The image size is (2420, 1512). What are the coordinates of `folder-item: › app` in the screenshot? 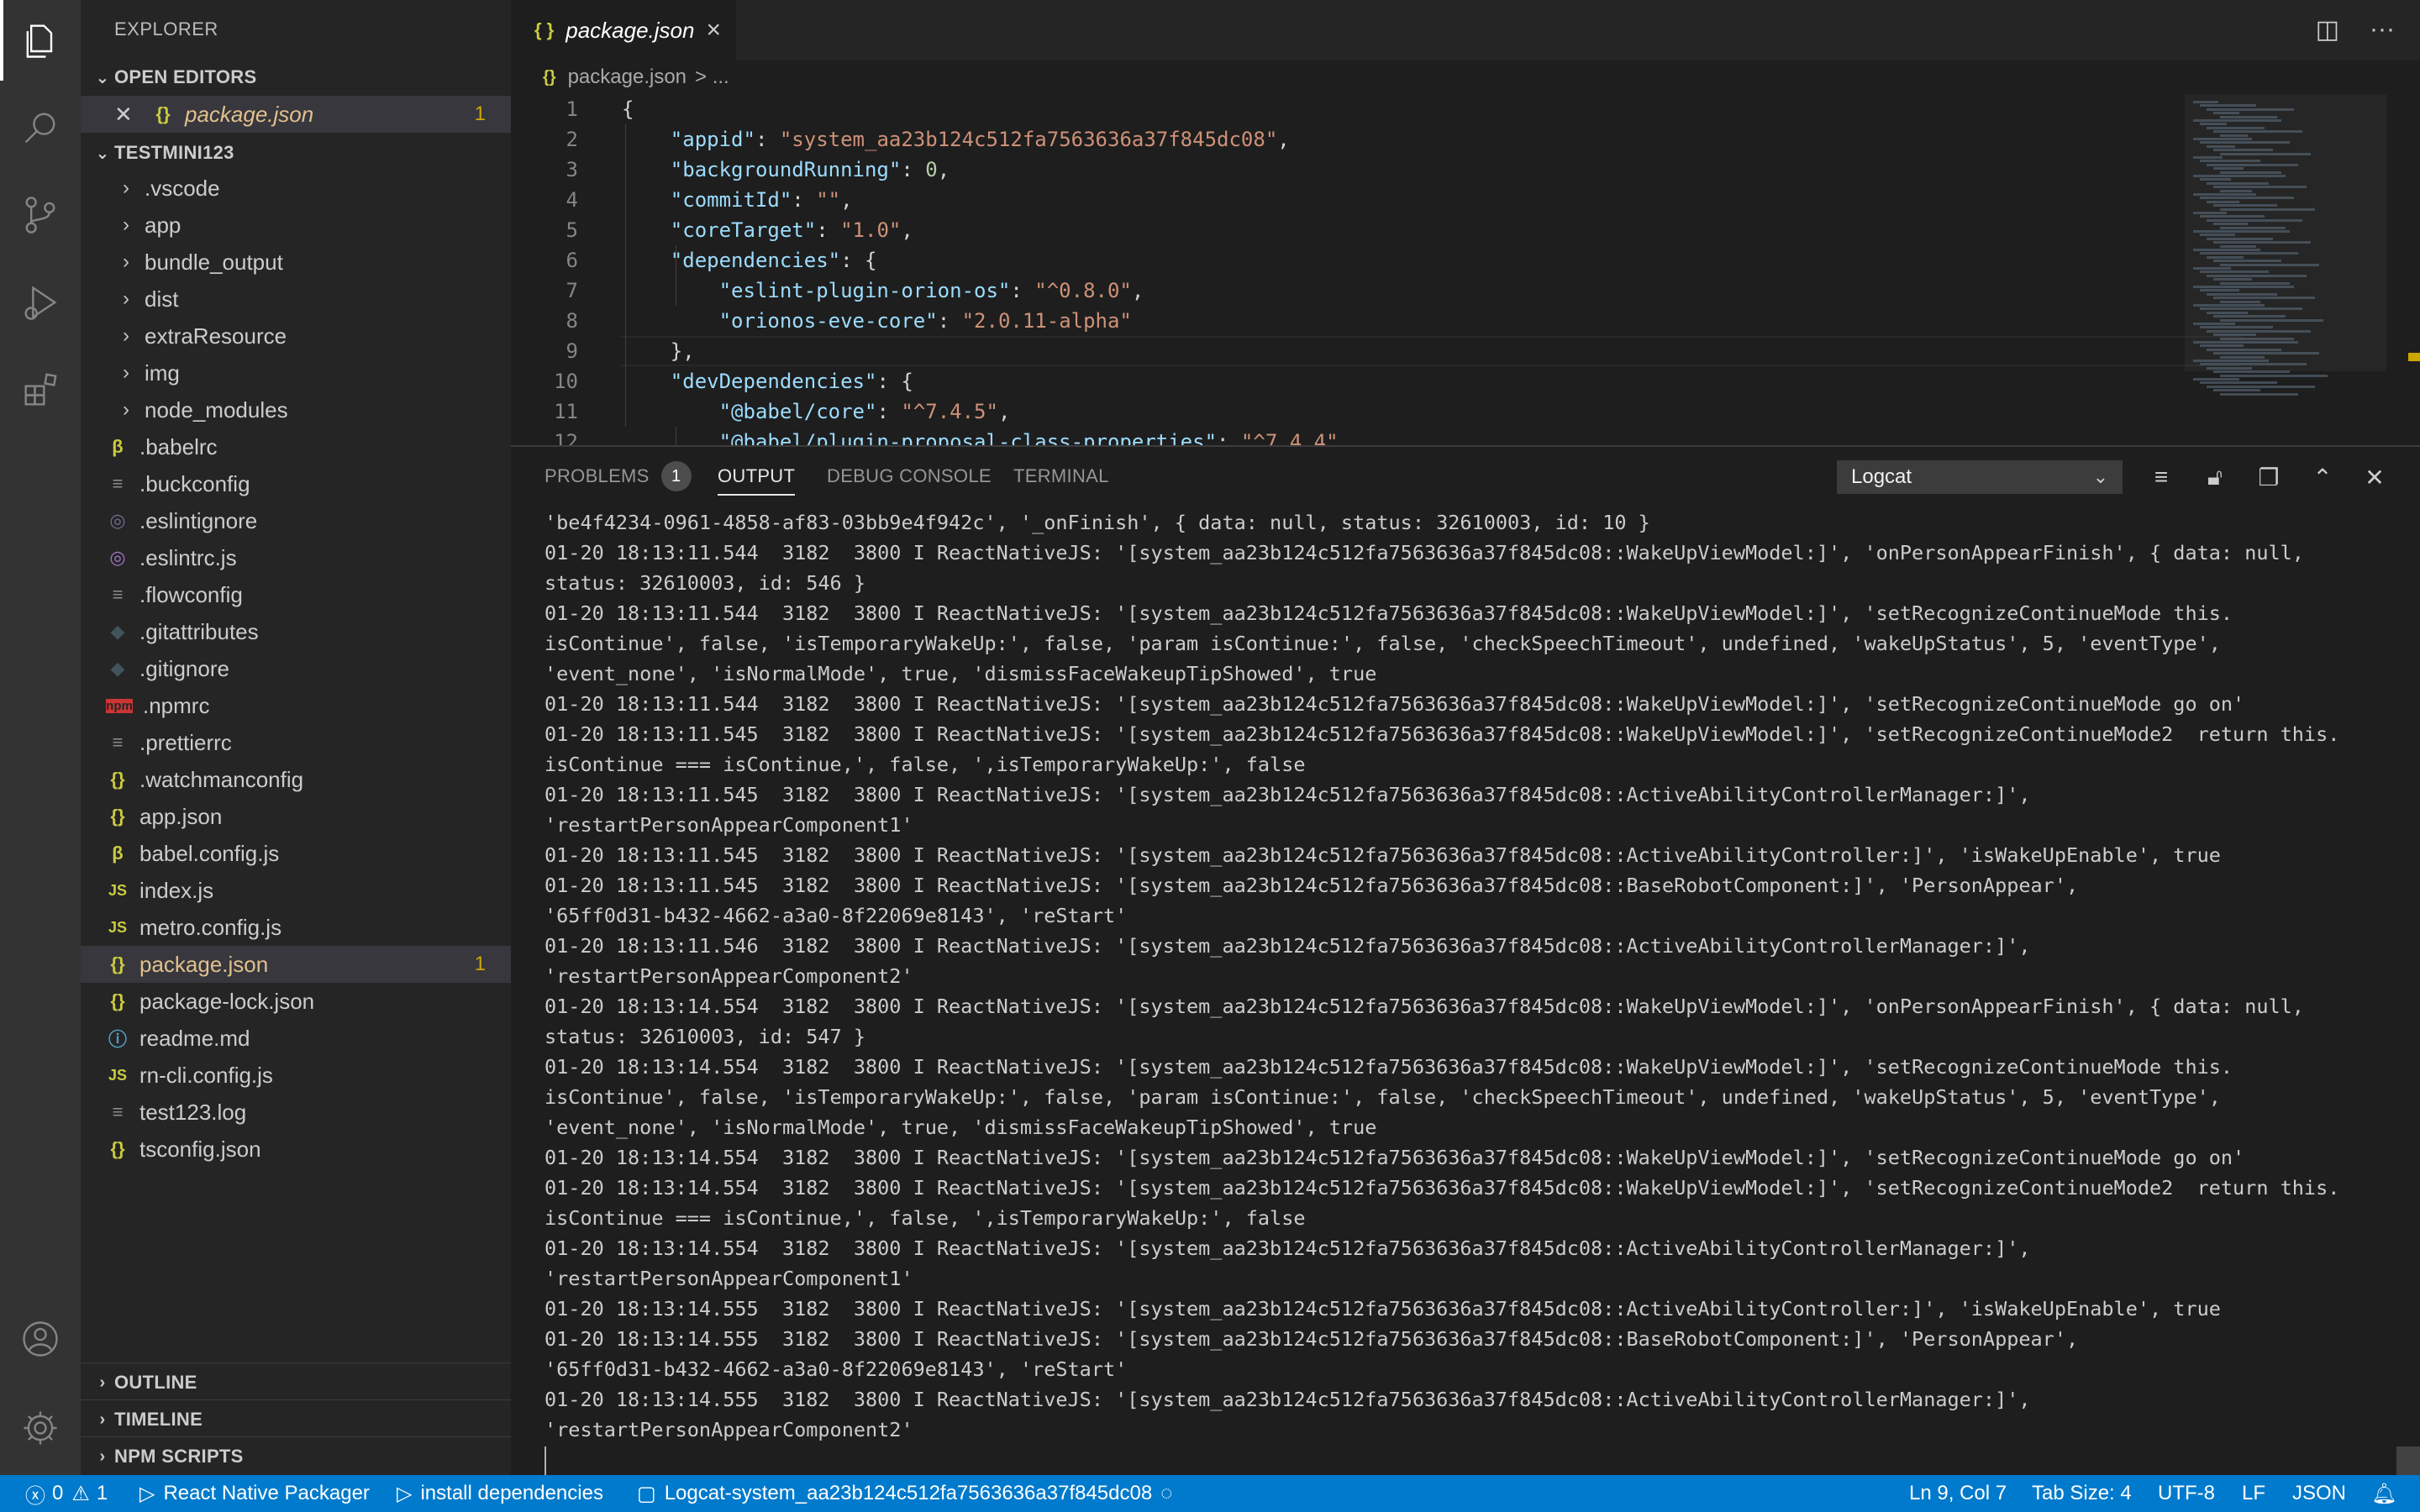 It's located at (296, 225).